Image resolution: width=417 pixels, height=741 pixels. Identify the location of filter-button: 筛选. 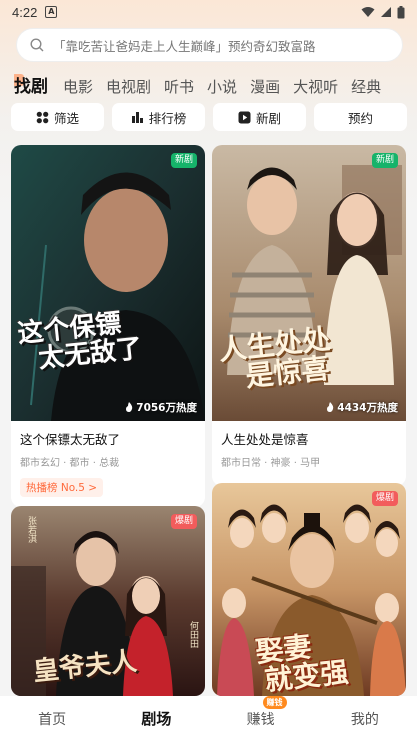
(57, 117).